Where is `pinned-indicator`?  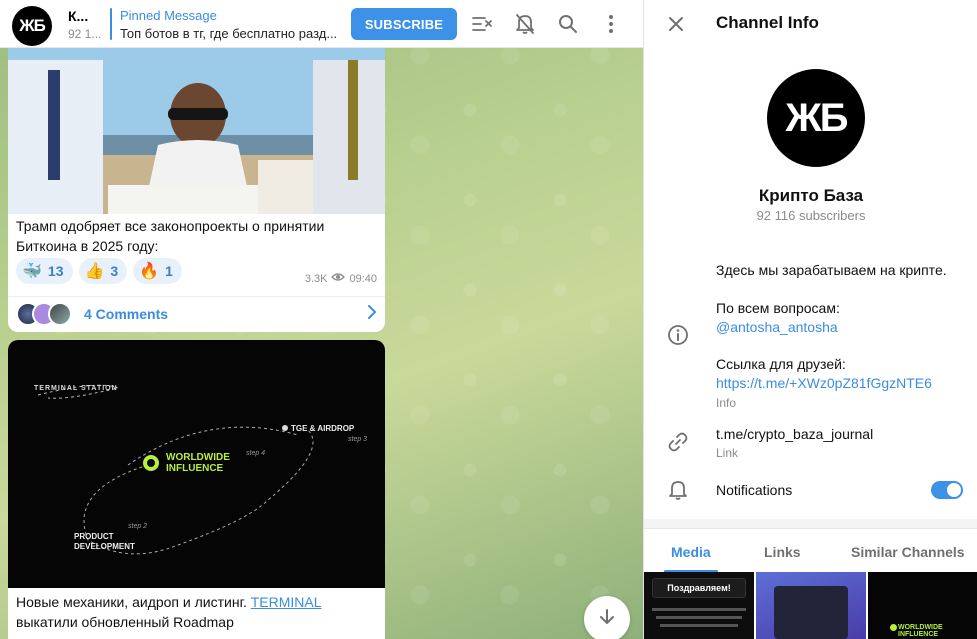 pinned-indicator is located at coordinates (111, 24).